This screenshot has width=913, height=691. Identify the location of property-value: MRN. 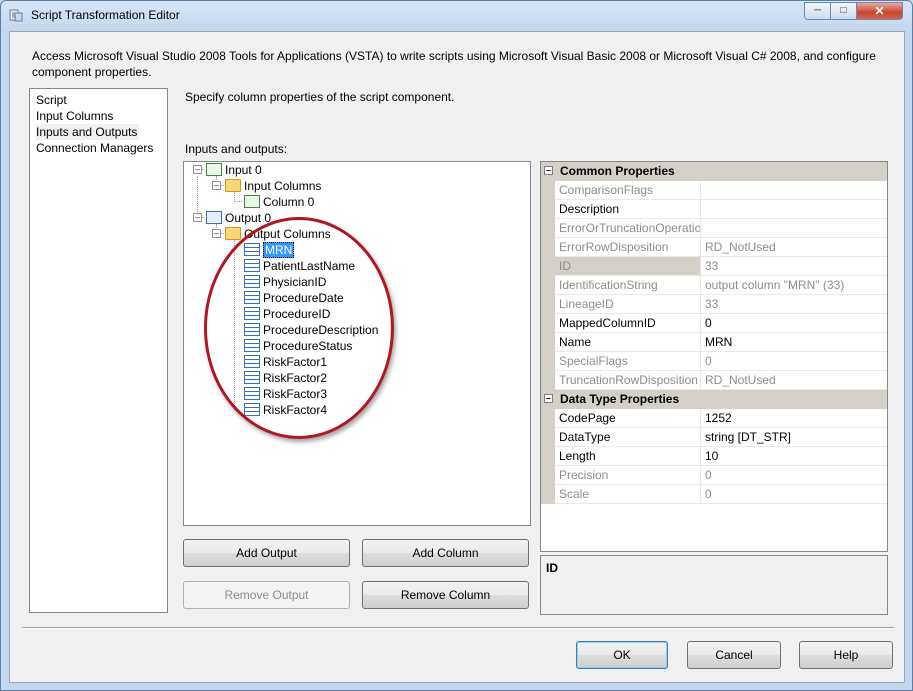
(794, 342).